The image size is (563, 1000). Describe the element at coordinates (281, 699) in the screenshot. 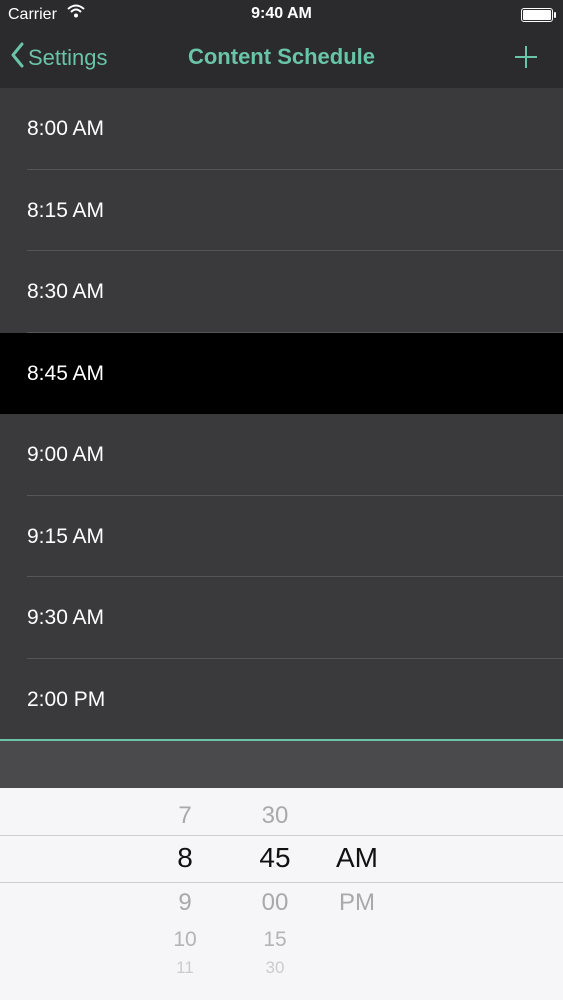

I see `schedule-row: 2:00 PM` at that location.